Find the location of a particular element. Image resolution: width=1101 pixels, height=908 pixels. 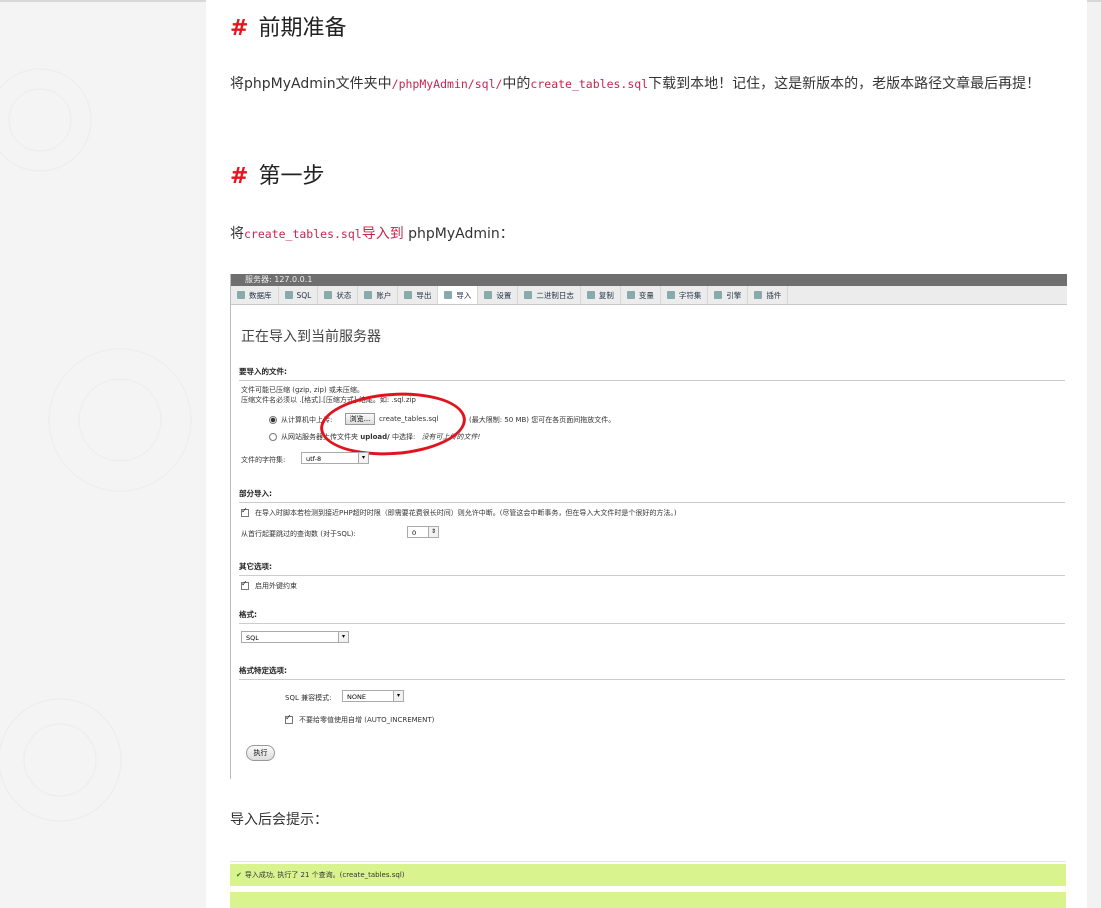

tab-4: 导出 is located at coordinates (418, 295).